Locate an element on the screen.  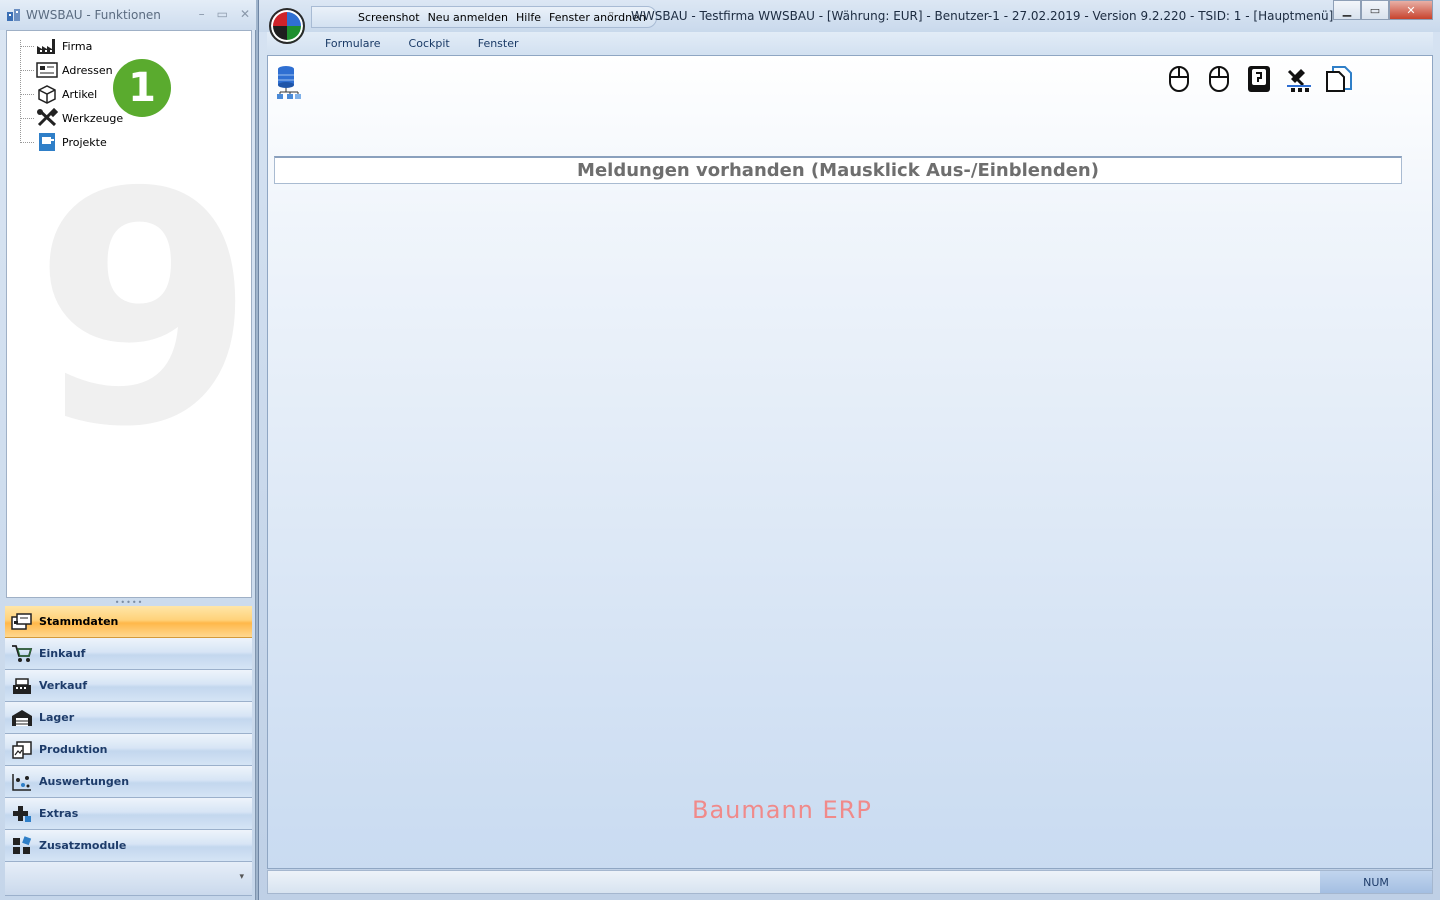
minimize-button: – is located at coordinates (202, 14).